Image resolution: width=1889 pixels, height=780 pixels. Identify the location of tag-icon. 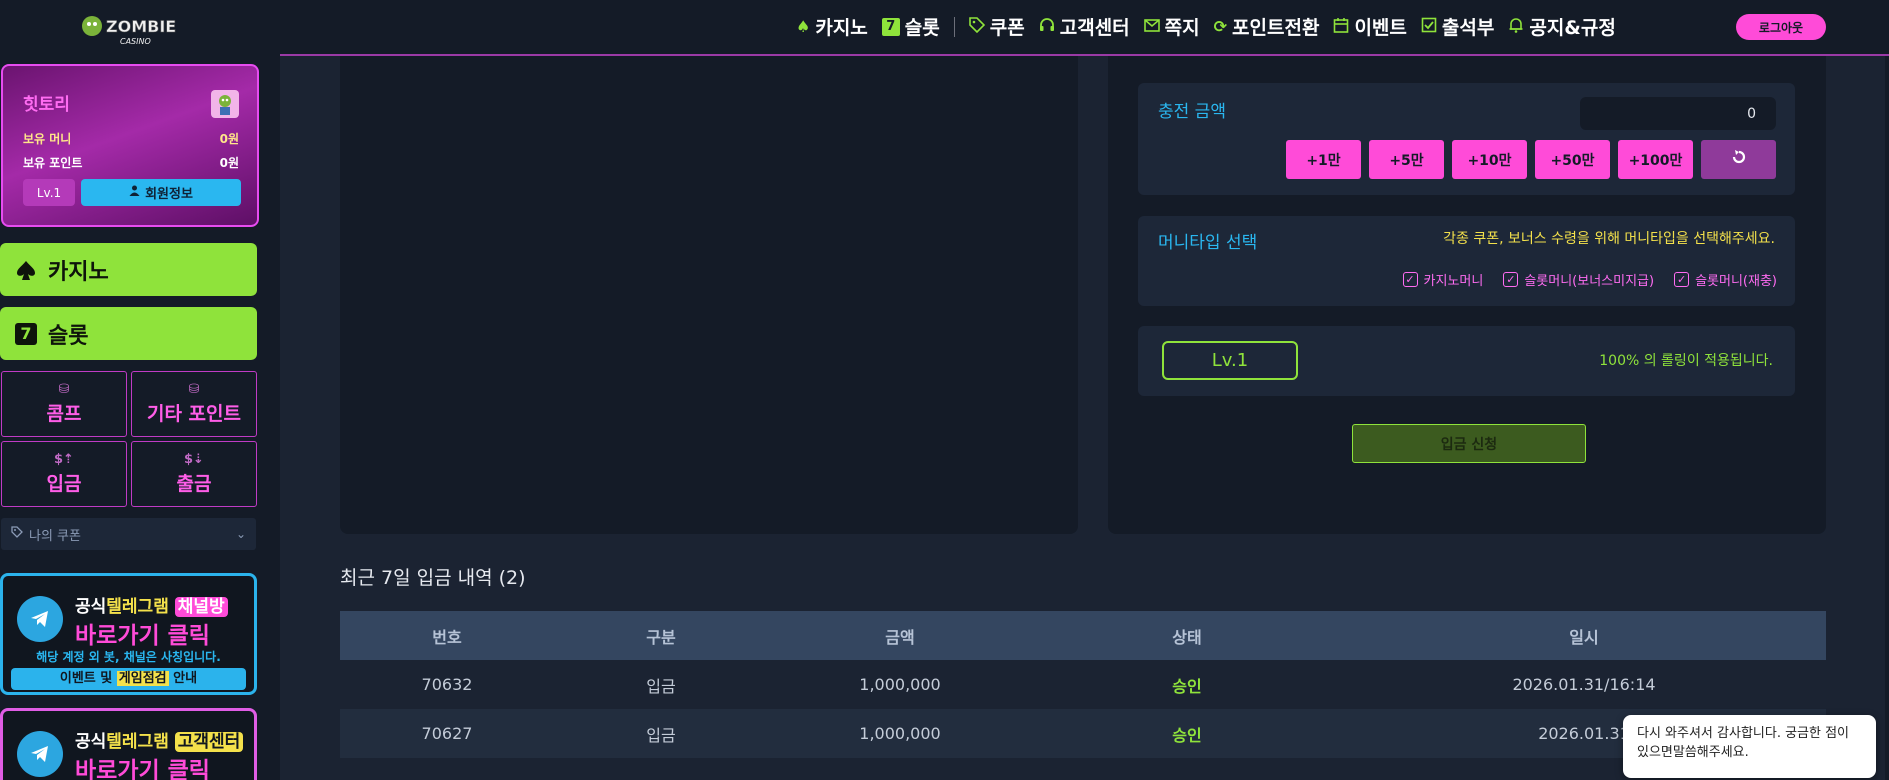
(17, 534).